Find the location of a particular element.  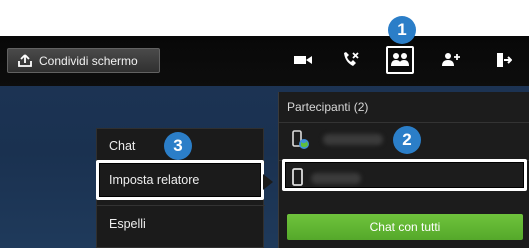

end-call-button is located at coordinates (351, 60).